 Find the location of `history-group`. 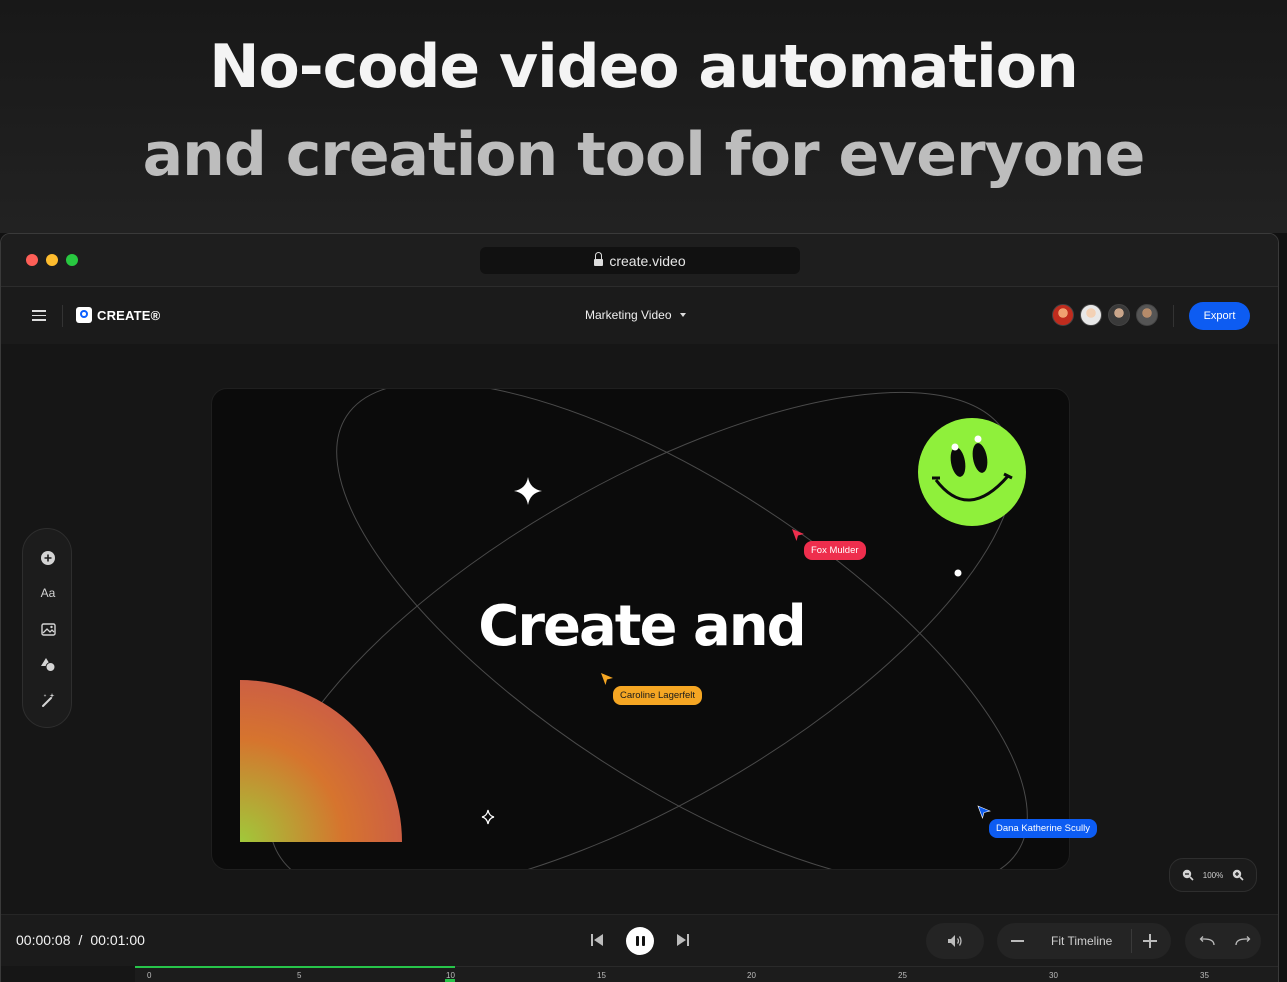

history-group is located at coordinates (1223, 941).